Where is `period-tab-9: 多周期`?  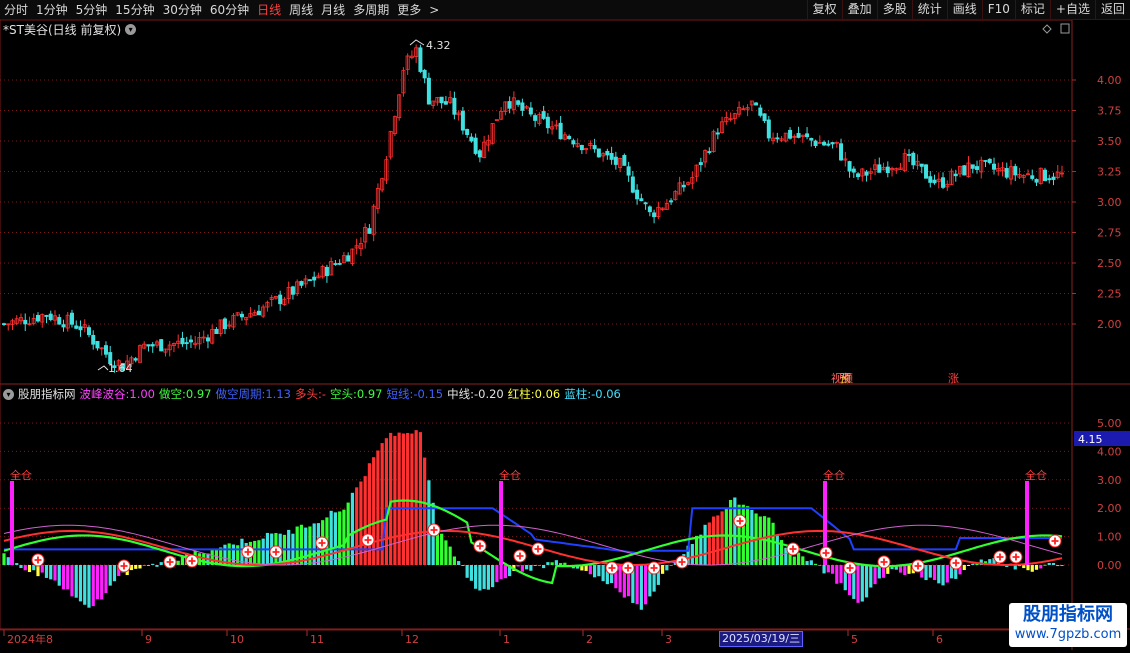 period-tab-9: 多周期 is located at coordinates (371, 9).